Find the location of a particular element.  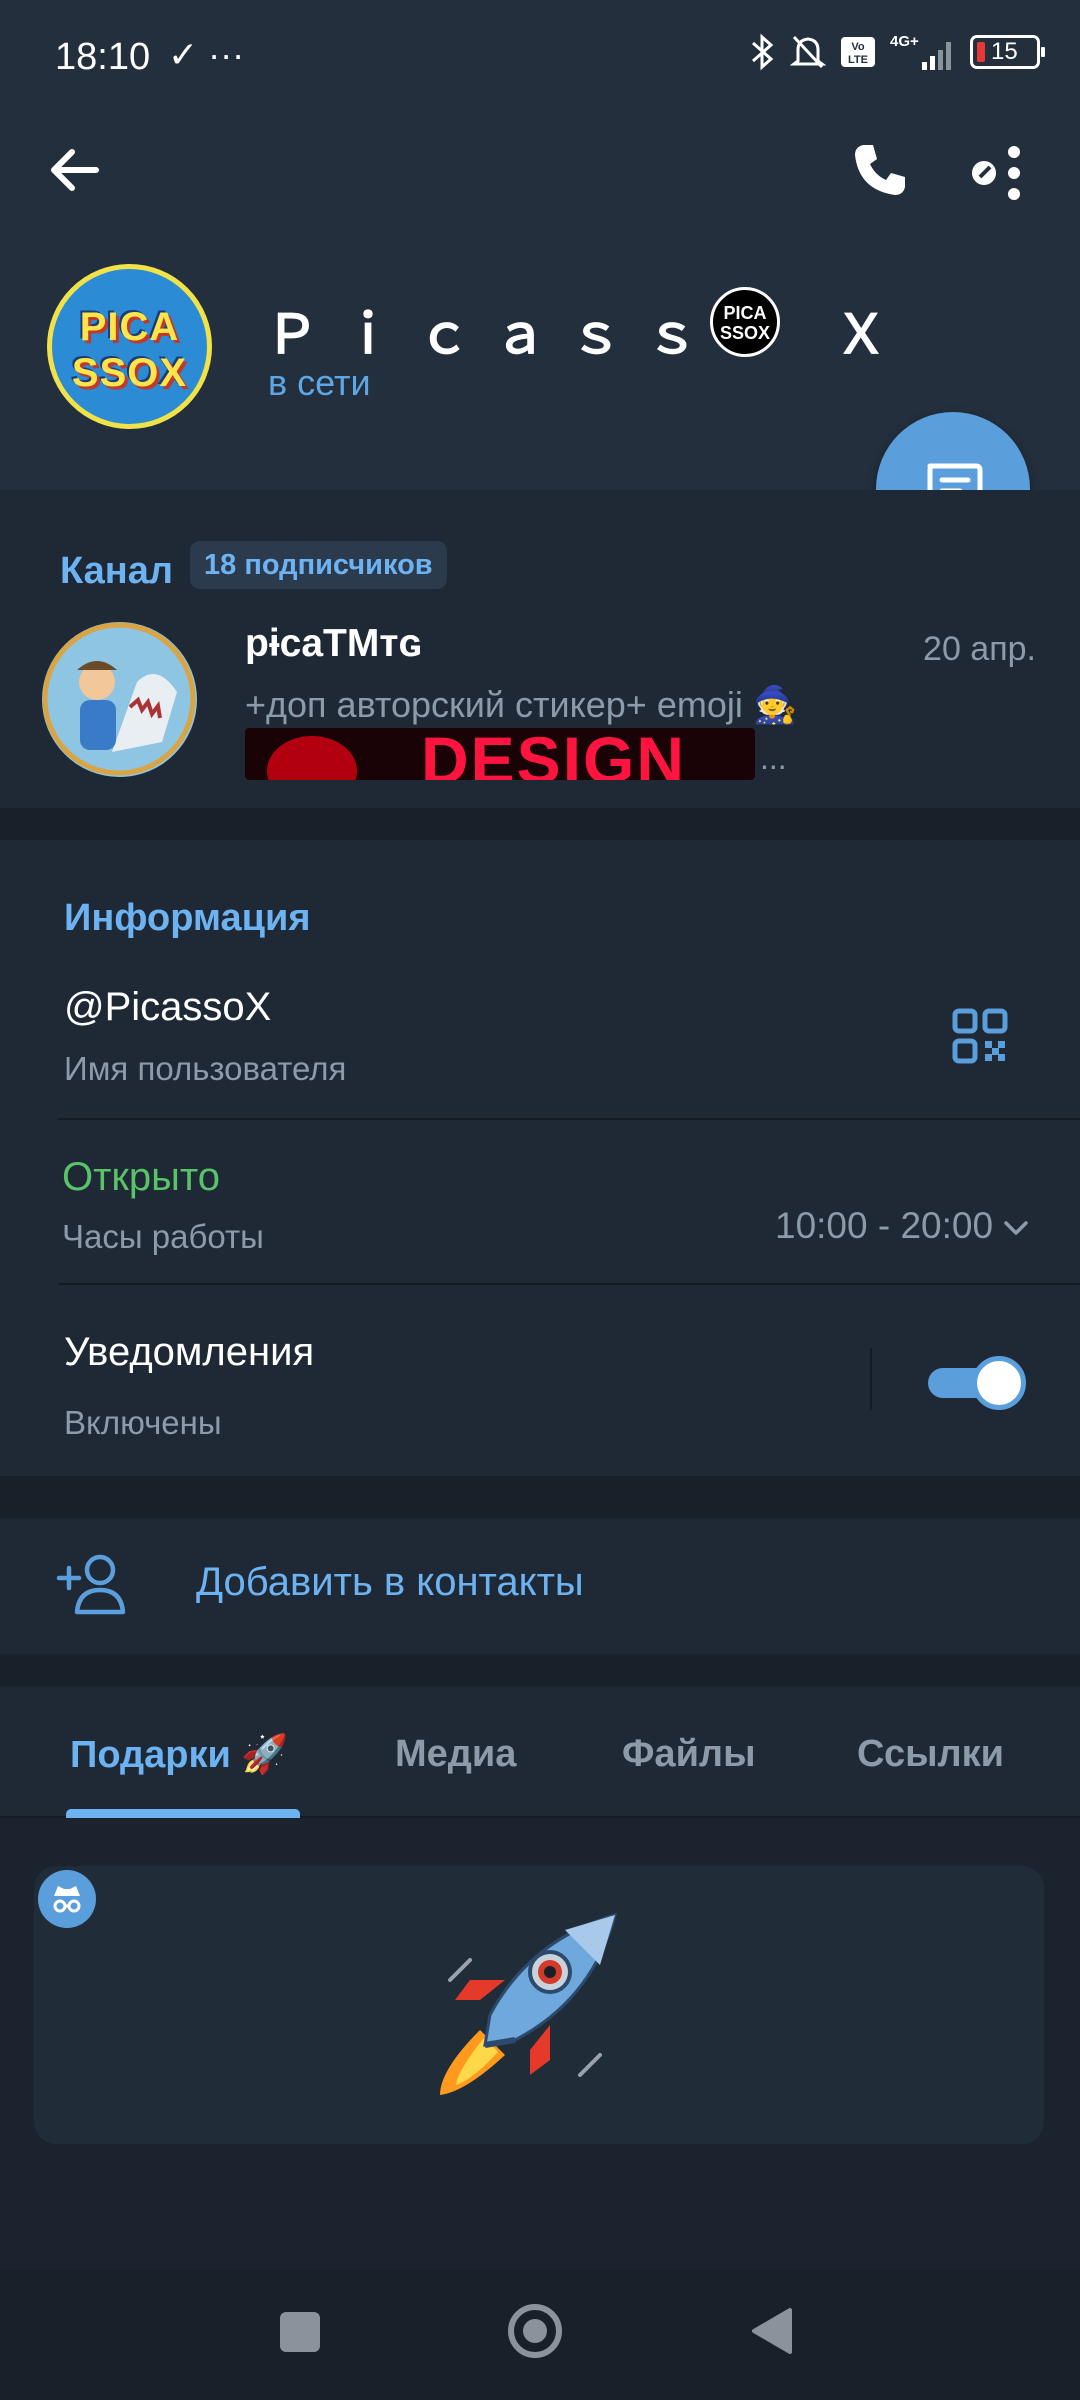

badge-line2: SSOX is located at coordinates (745, 333).